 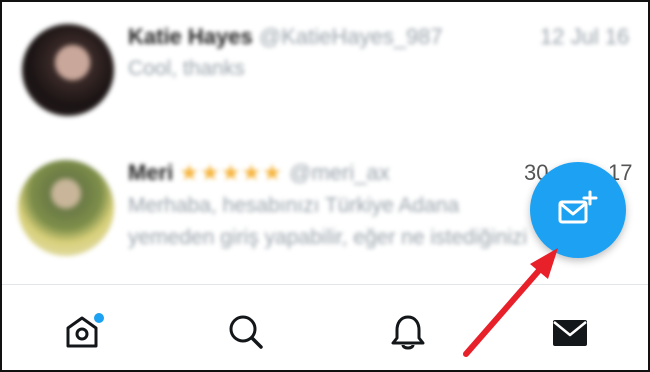 I want to click on tab-notifications, so click(x=408, y=332).